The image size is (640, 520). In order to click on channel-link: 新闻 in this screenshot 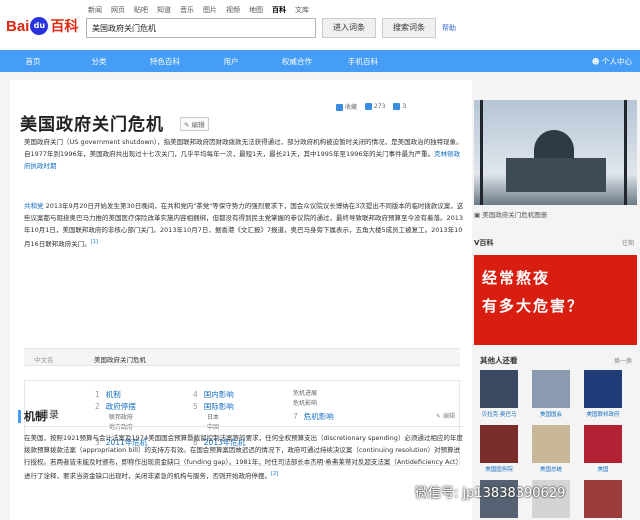, I will do `click(95, 10)`.